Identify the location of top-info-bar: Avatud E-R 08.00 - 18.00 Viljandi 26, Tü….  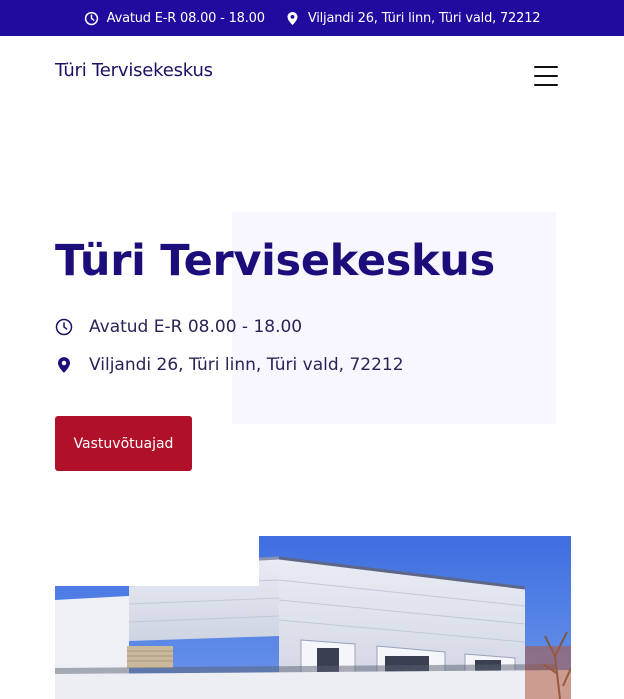
(312, 18).